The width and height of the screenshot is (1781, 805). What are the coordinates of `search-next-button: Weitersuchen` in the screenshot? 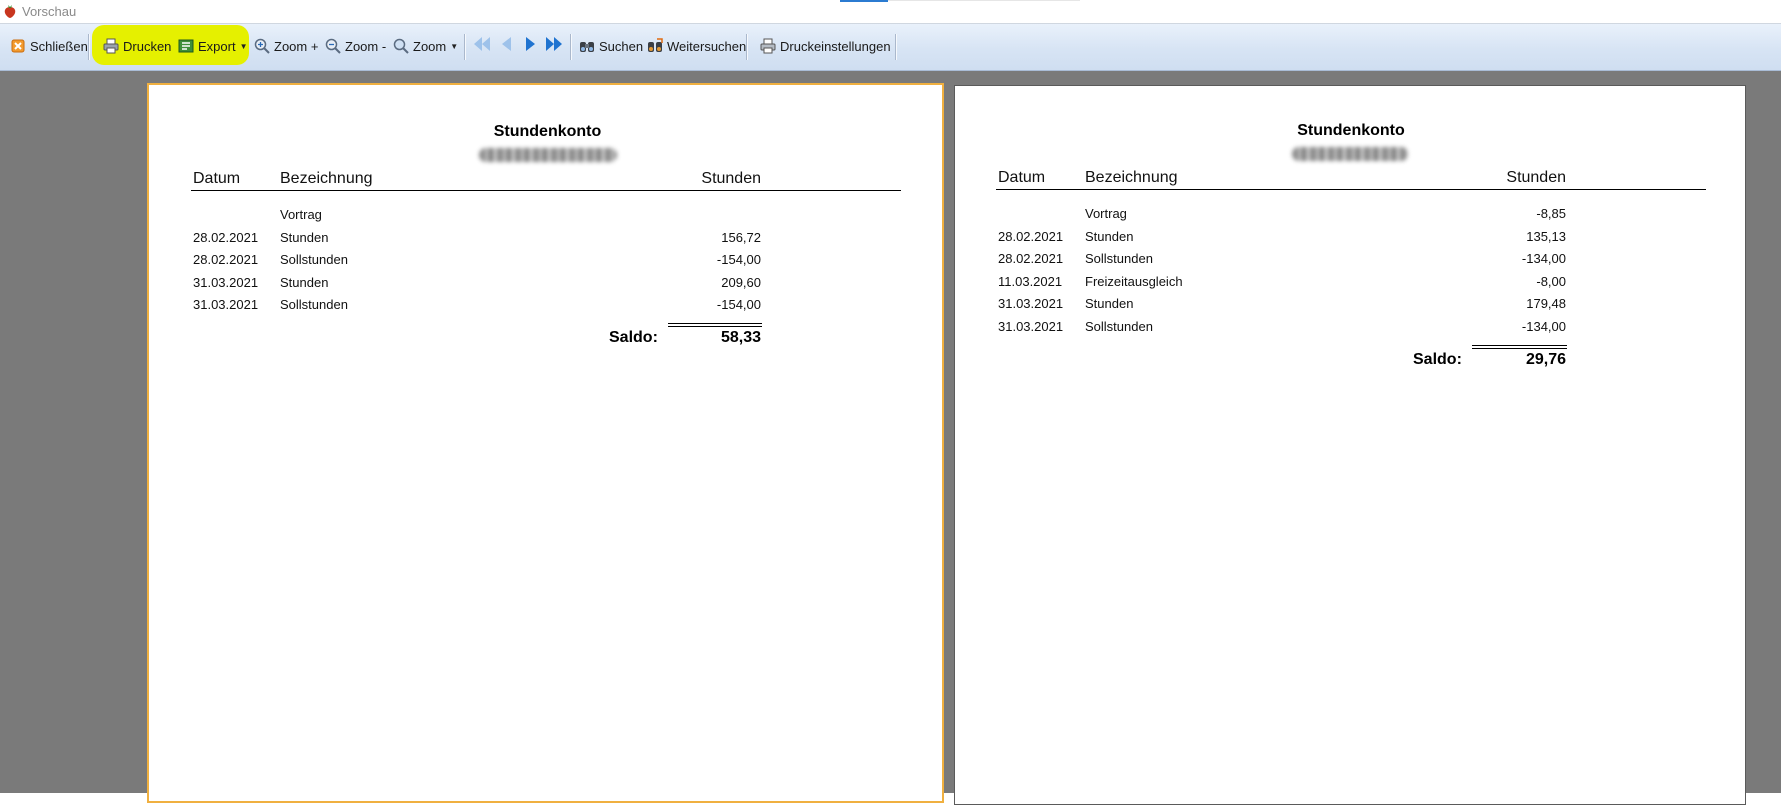 It's located at (696, 46).